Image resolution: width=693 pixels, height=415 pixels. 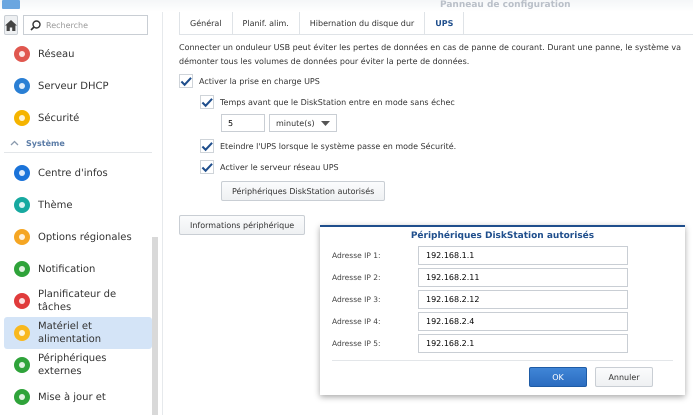 What do you see at coordinates (303, 123) in the screenshot?
I see `unit-dropdown: minute(s)` at bounding box center [303, 123].